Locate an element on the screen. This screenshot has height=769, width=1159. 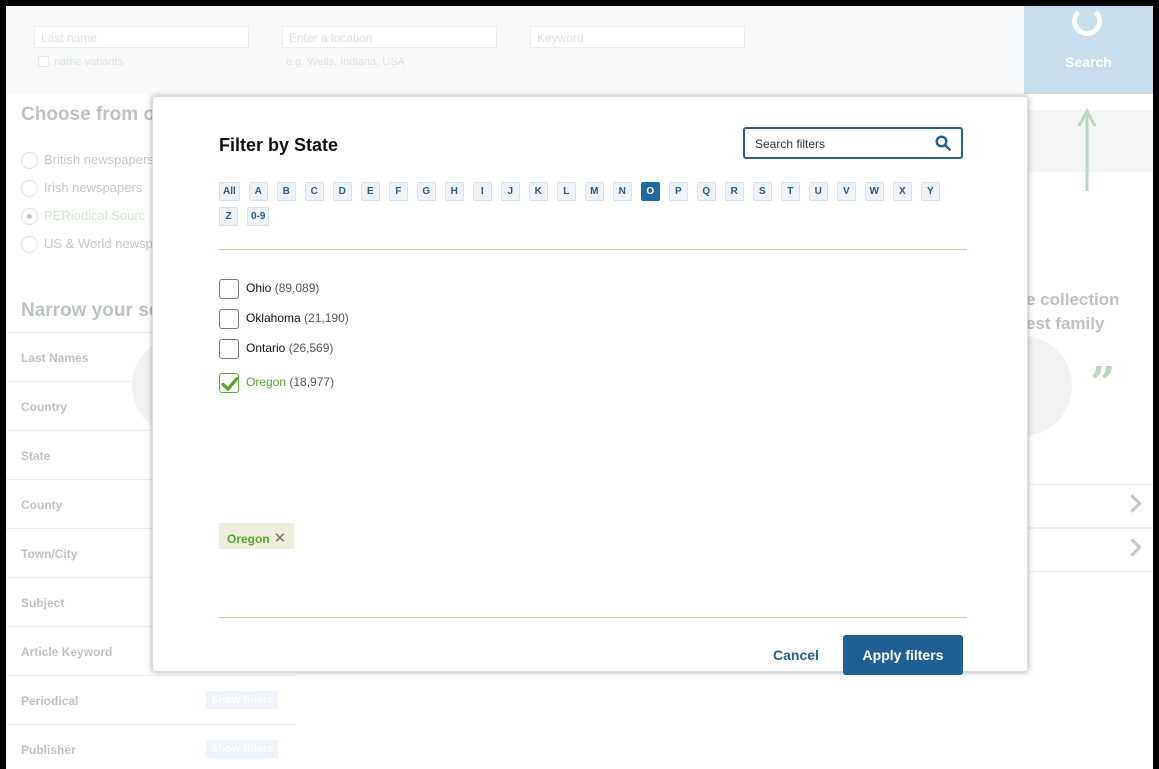
source-radio-us-world: US & World newsp is located at coordinates (87, 245).